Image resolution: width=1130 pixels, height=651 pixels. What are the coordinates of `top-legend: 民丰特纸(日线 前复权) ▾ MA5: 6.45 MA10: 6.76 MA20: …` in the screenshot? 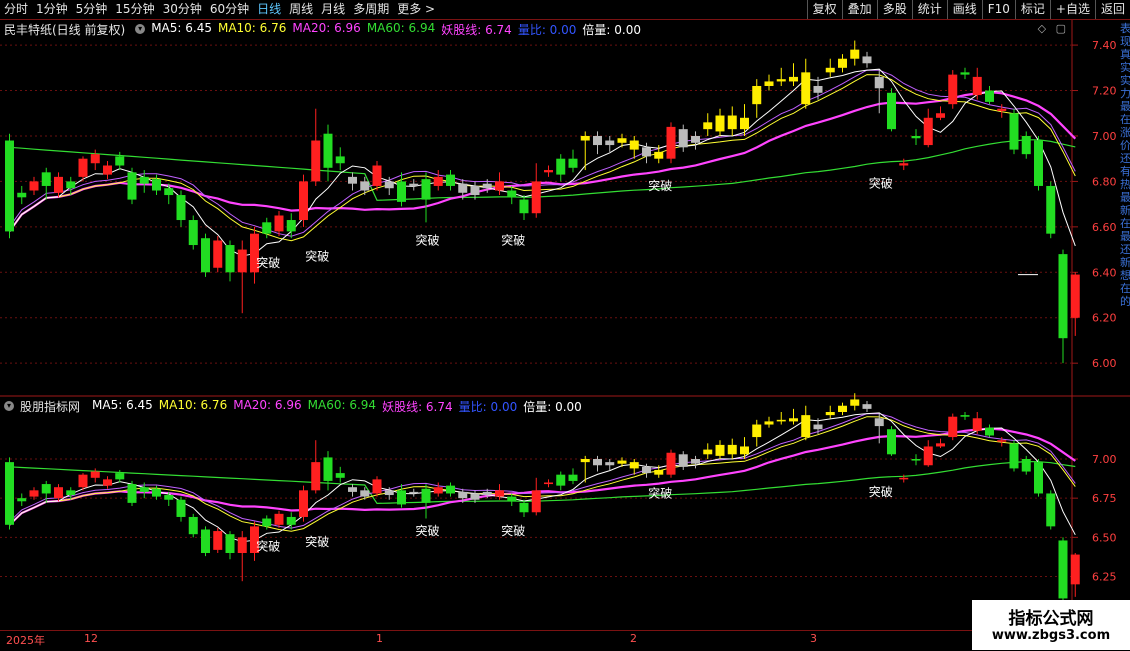 It's located at (326, 29).